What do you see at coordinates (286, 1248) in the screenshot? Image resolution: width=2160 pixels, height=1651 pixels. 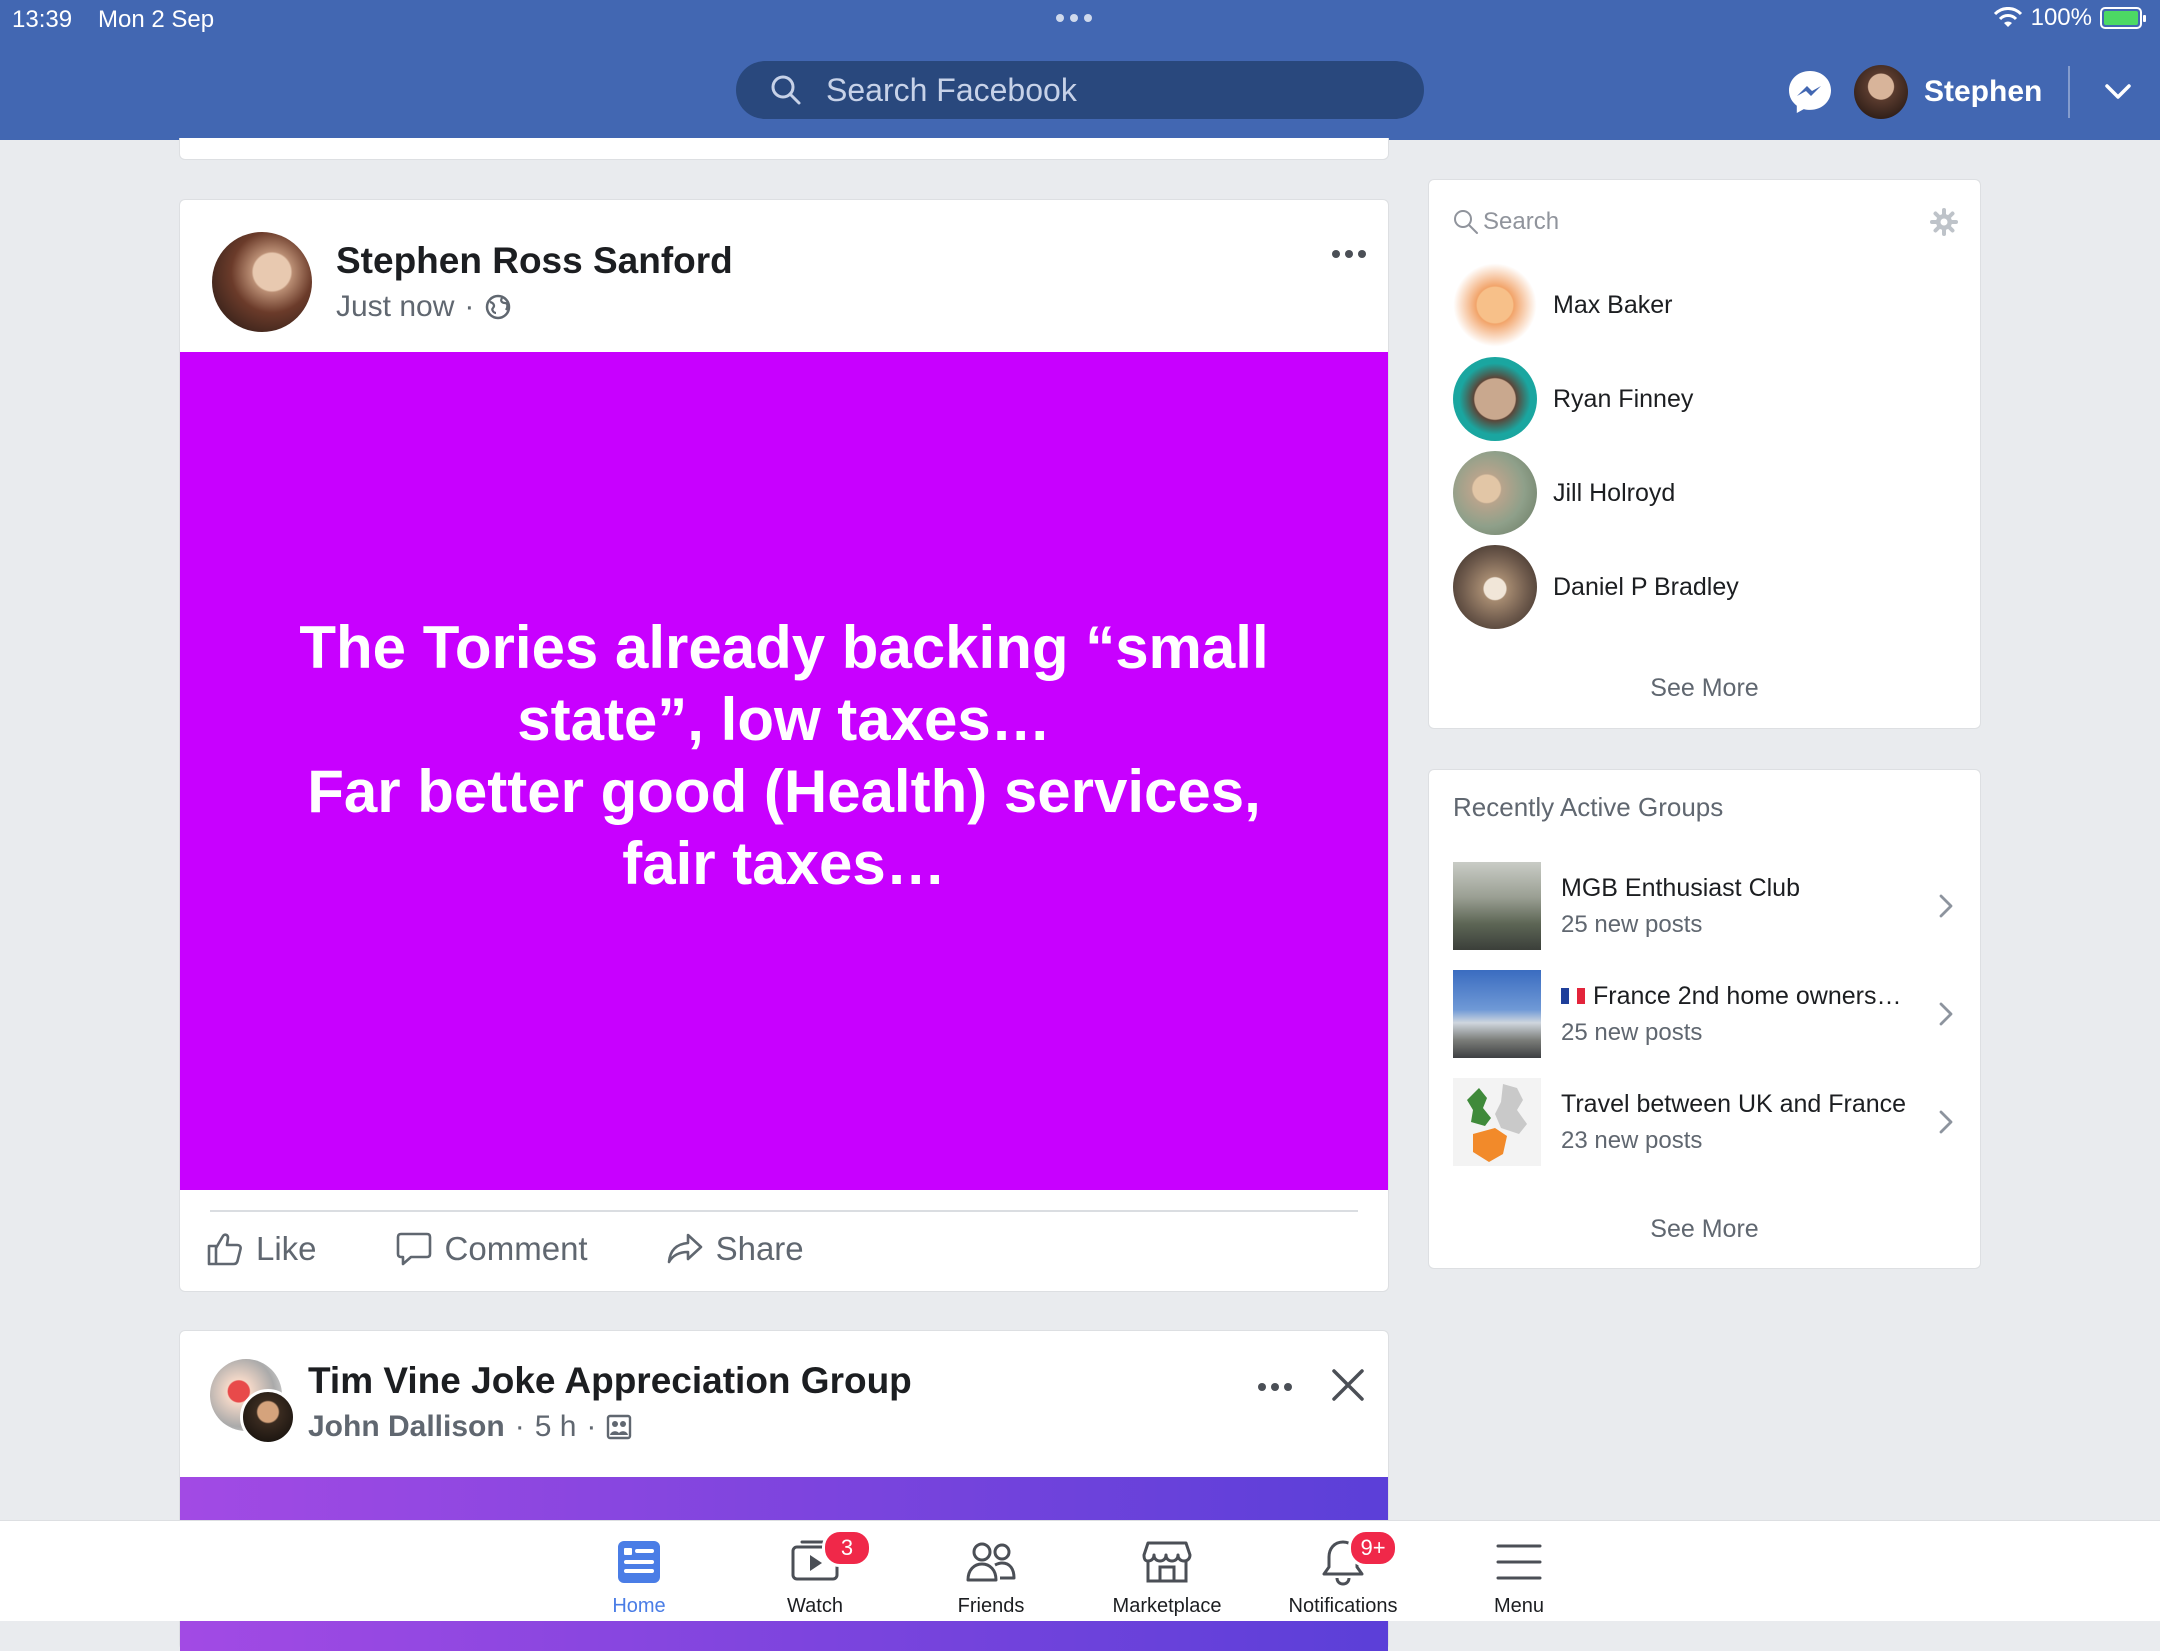 I see `like-label: Like` at bounding box center [286, 1248].